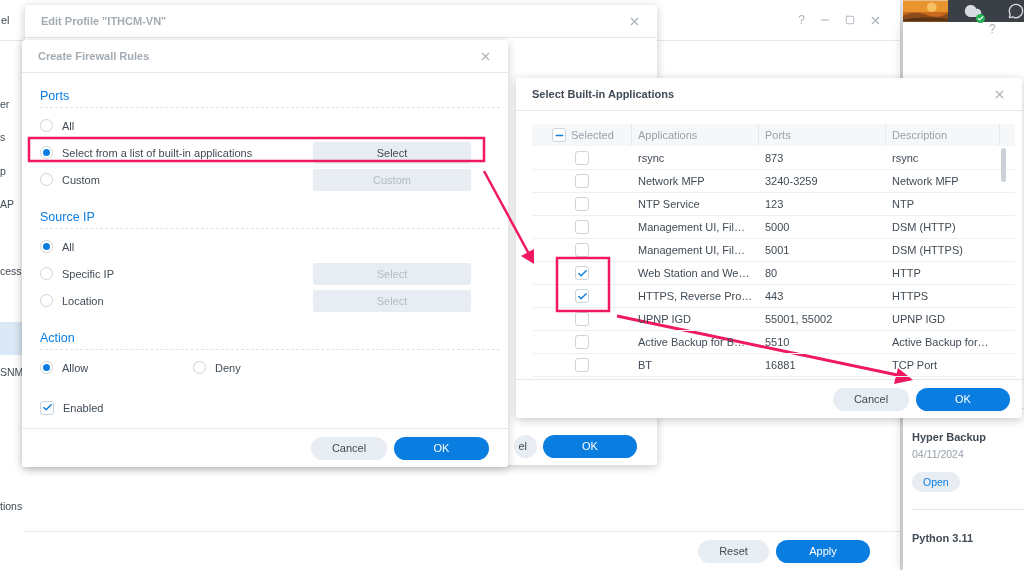  Describe the element at coordinates (12, 171) in the screenshot. I see `sidebar-item: p` at that location.